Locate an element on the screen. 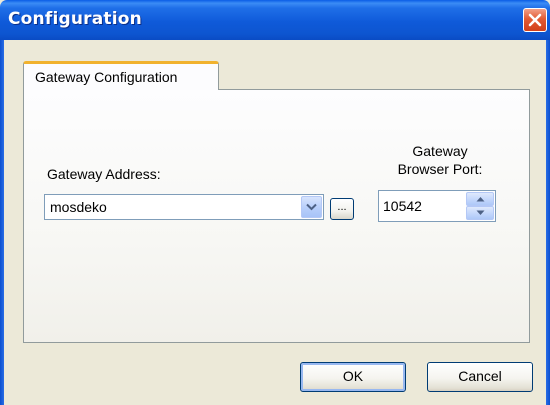 The image size is (550, 405). spin-buttons is located at coordinates (480, 206).